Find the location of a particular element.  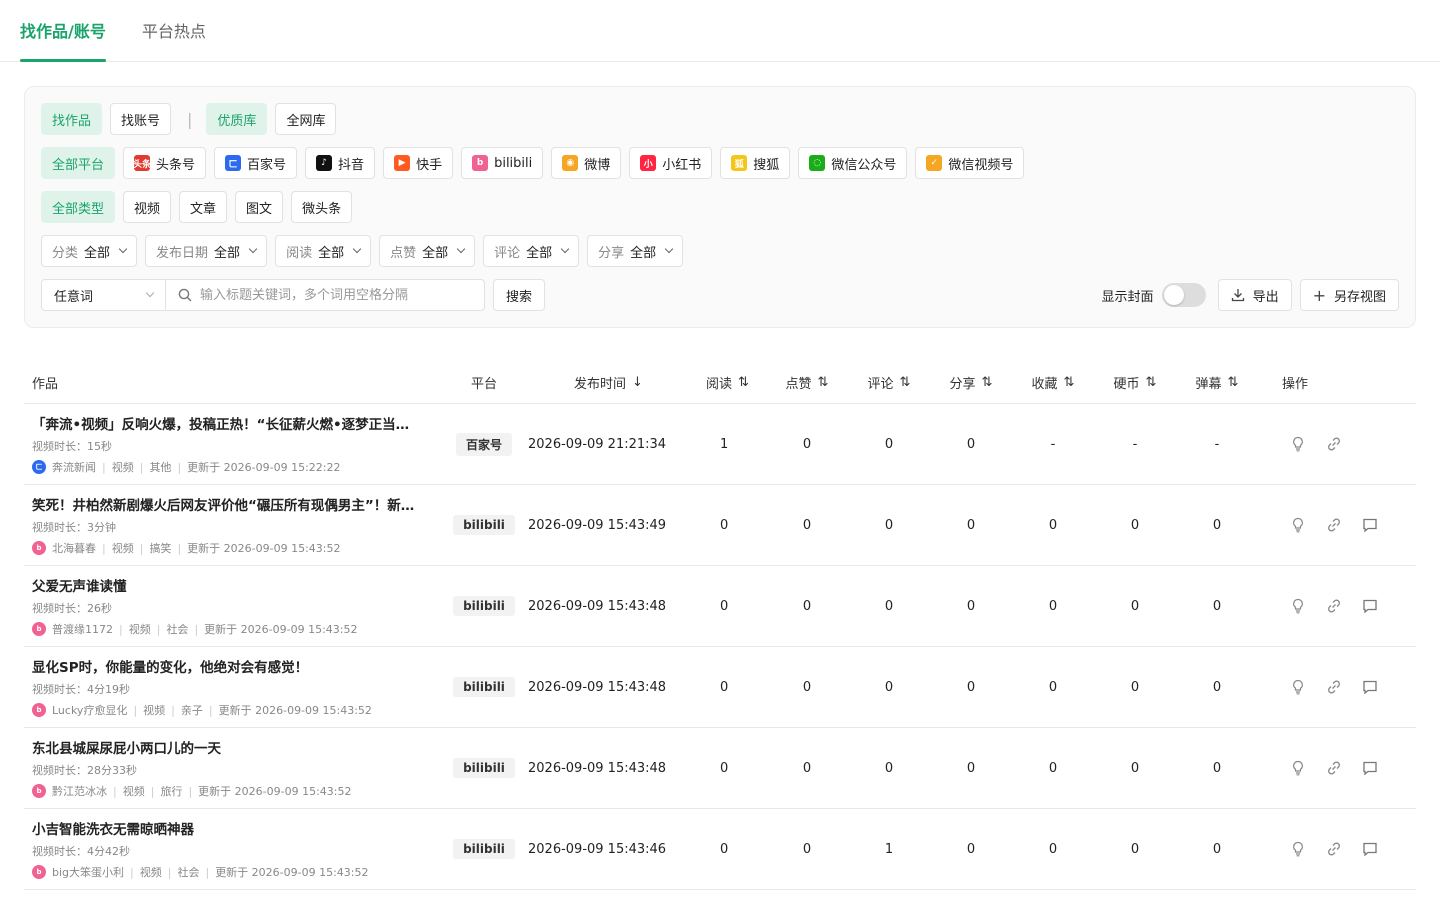

type-article-chip: 文章 is located at coordinates (203, 207).